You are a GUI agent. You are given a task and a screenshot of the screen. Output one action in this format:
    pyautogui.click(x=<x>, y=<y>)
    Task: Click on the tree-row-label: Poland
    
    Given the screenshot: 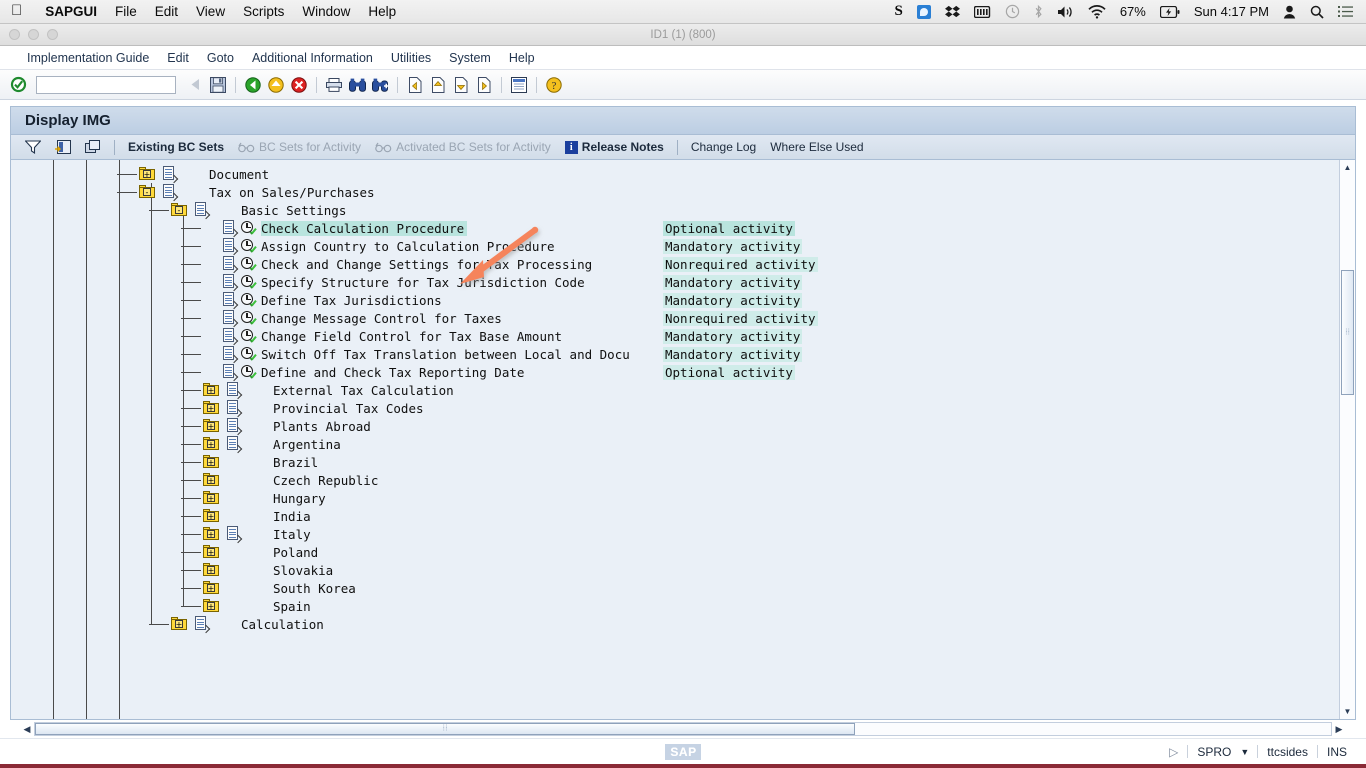 What is the action you would take?
    pyautogui.click(x=295, y=552)
    